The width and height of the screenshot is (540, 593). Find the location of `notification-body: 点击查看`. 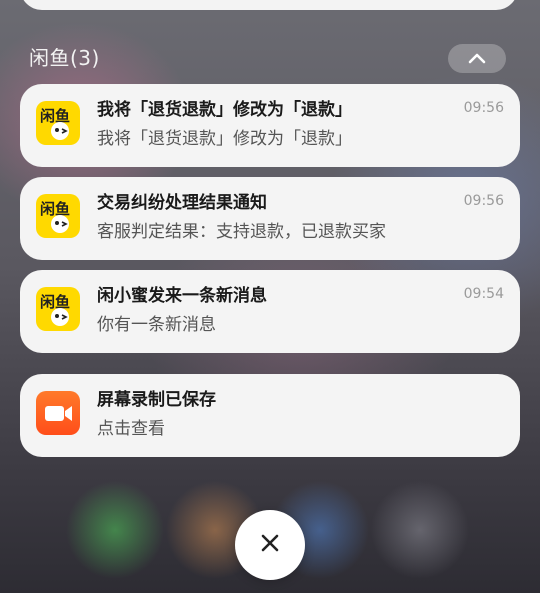

notification-body: 点击查看 is located at coordinates (131, 429).